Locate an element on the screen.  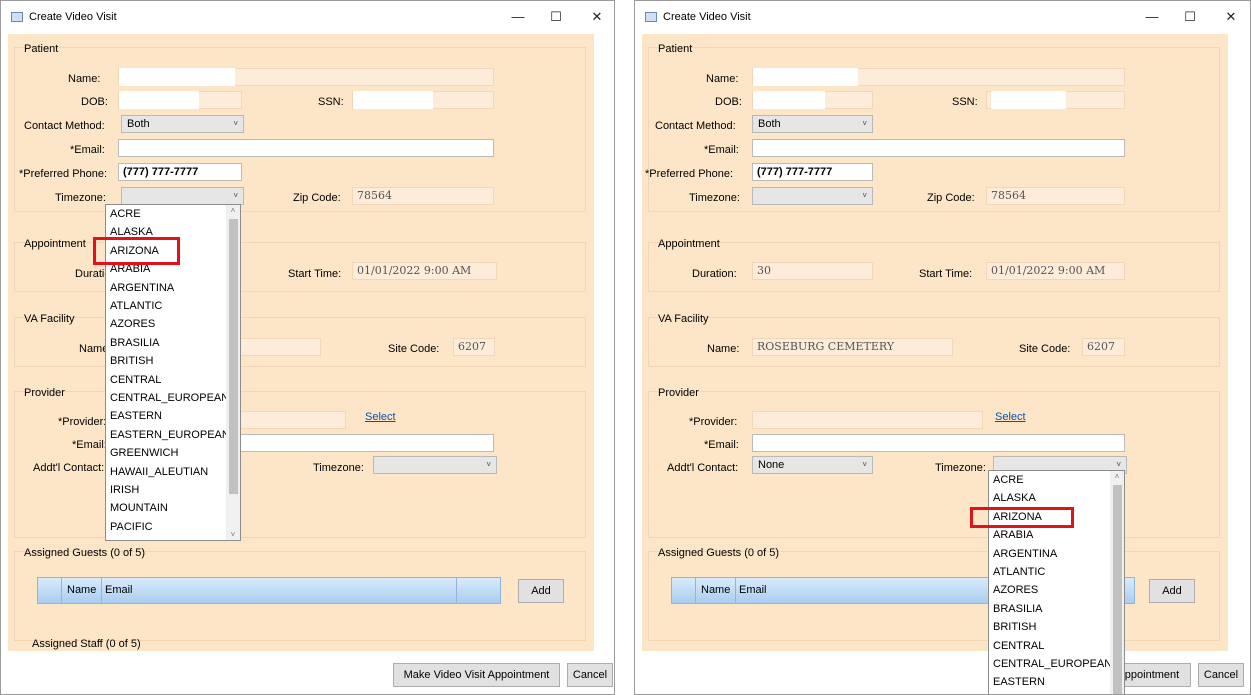
addl-contact-label: Addt'l Contact: is located at coordinates (69, 468).